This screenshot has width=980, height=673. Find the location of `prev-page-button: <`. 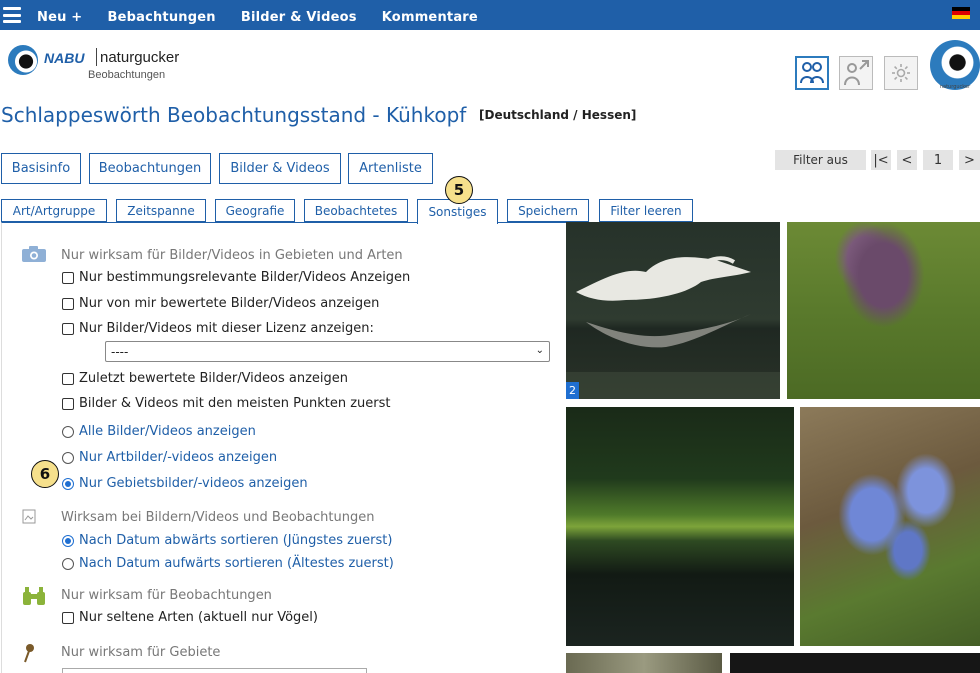

prev-page-button: < is located at coordinates (907, 160).